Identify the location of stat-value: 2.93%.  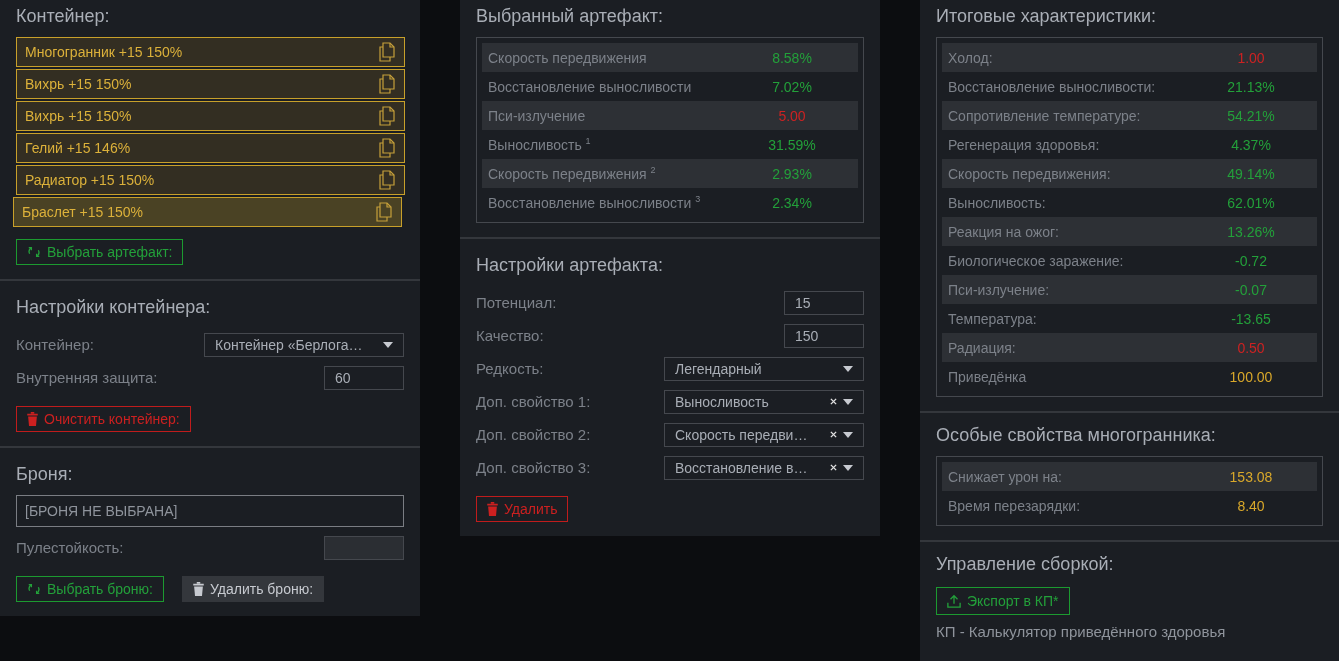
(792, 173).